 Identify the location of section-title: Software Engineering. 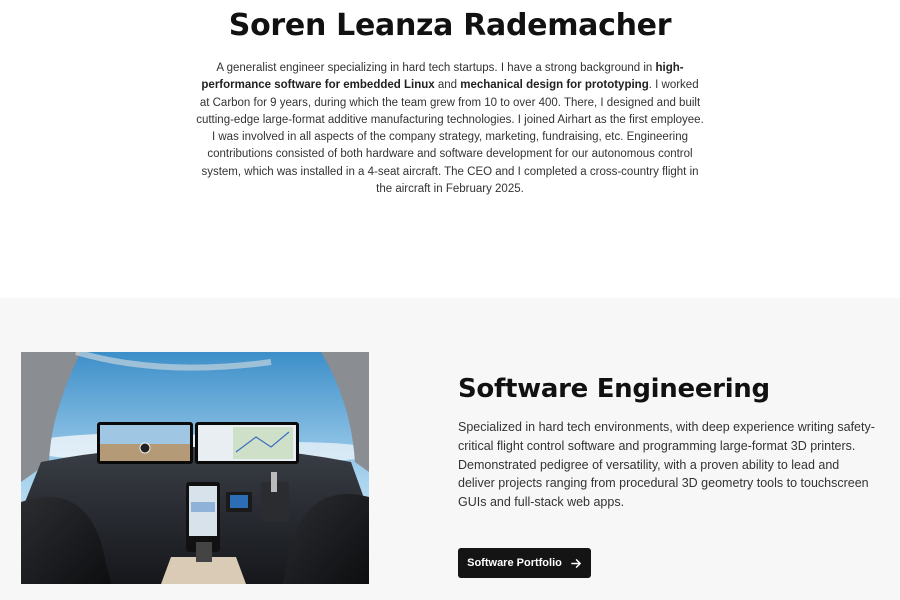
(614, 389).